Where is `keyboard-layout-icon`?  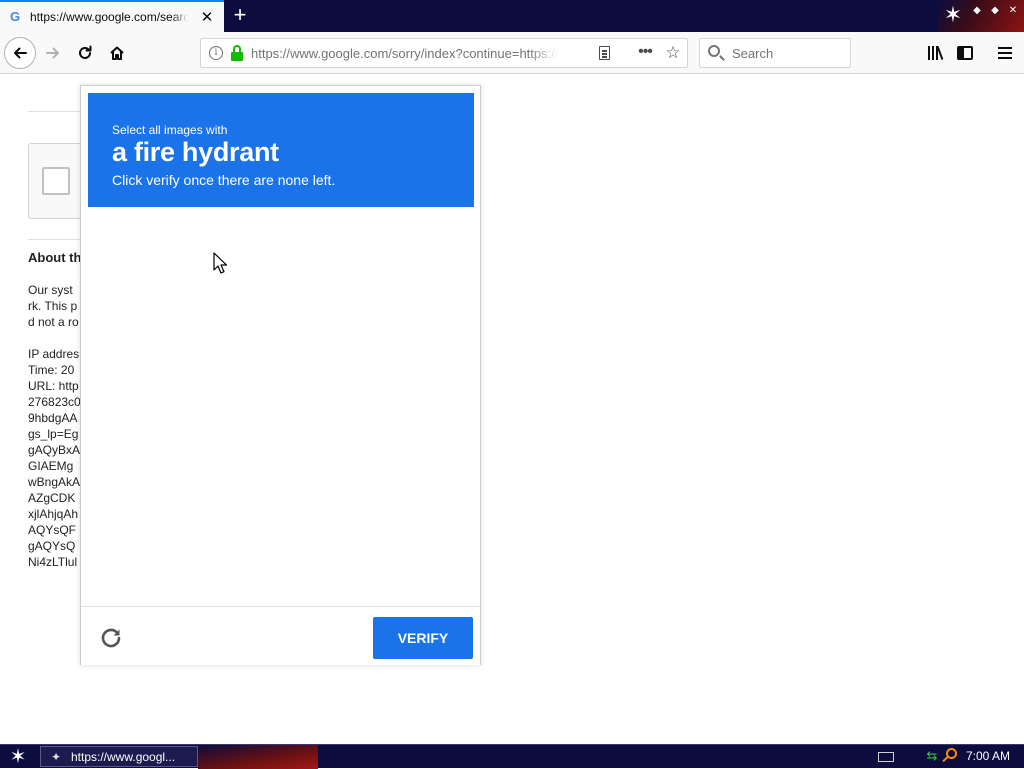
keyboard-layout-icon is located at coordinates (886, 757).